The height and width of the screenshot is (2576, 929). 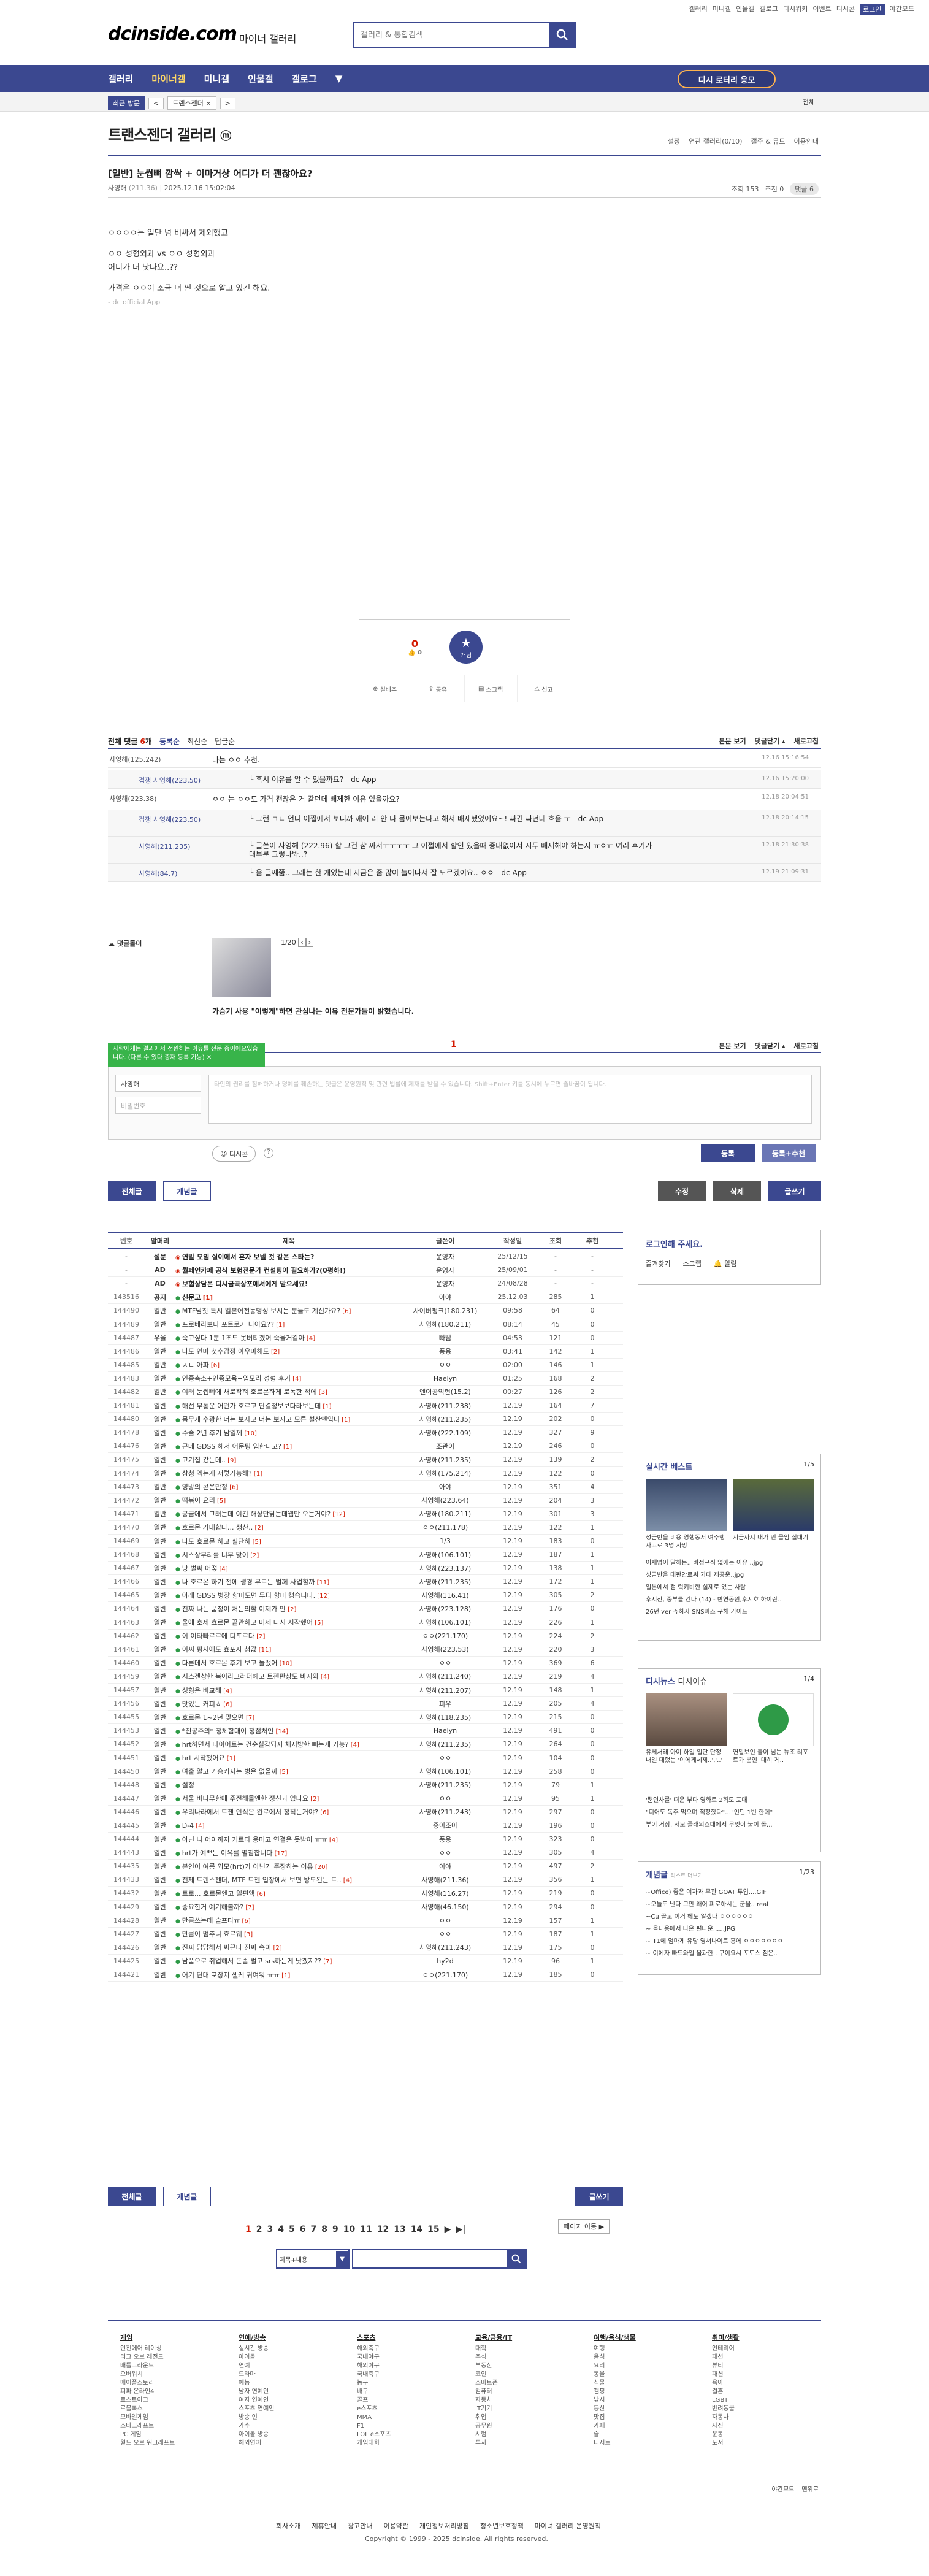 What do you see at coordinates (691, 1263) in the screenshot?
I see `scrap-link: 스크랩` at bounding box center [691, 1263].